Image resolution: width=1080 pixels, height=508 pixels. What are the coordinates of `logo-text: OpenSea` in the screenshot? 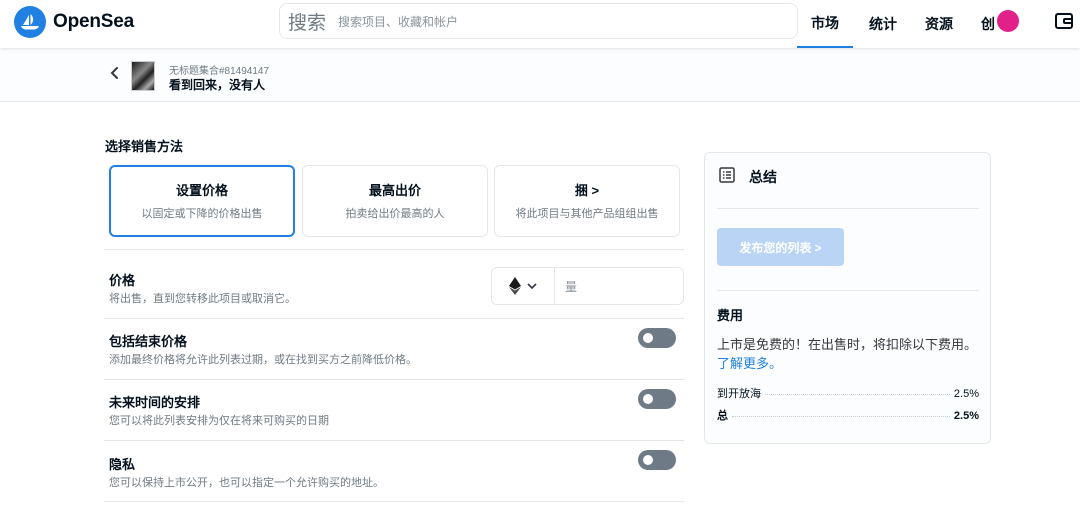 It's located at (93, 21).